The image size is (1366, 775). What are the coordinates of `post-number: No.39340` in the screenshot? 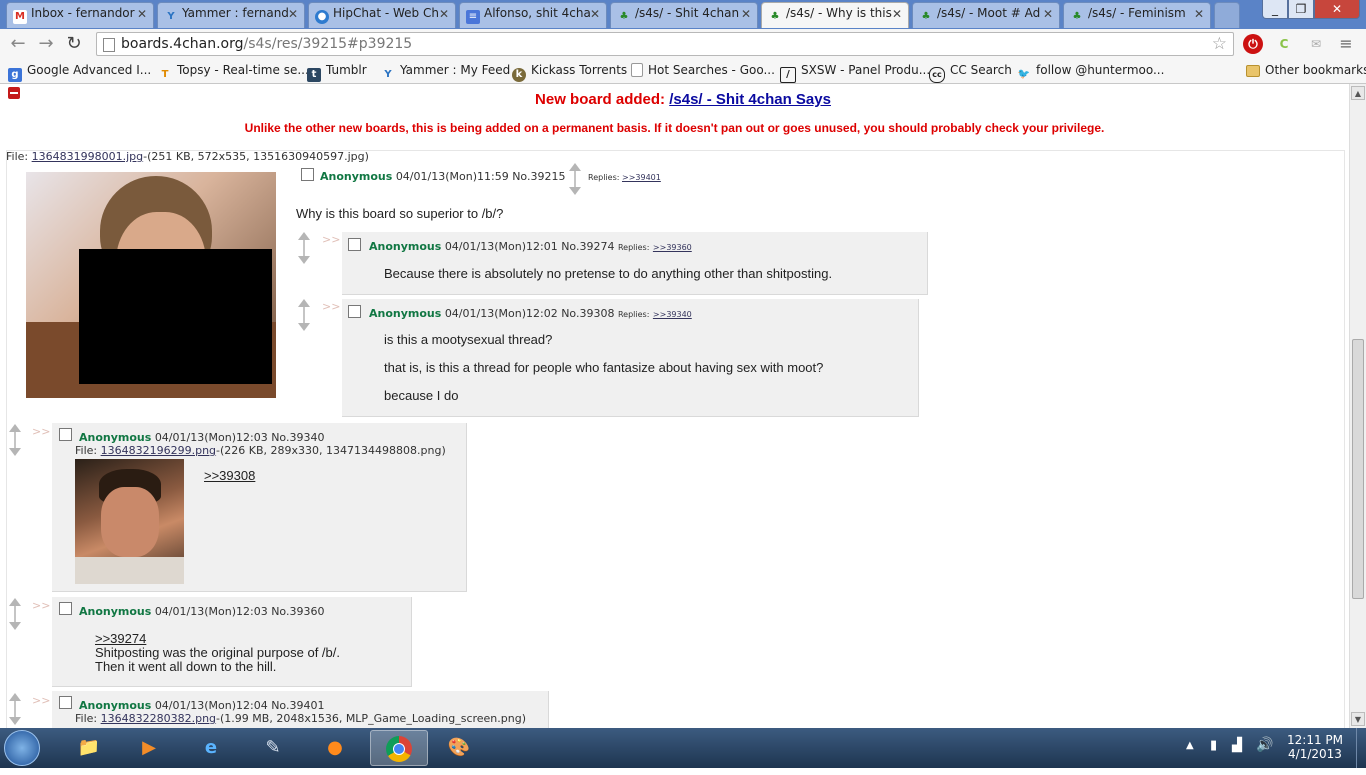 It's located at (297, 437).